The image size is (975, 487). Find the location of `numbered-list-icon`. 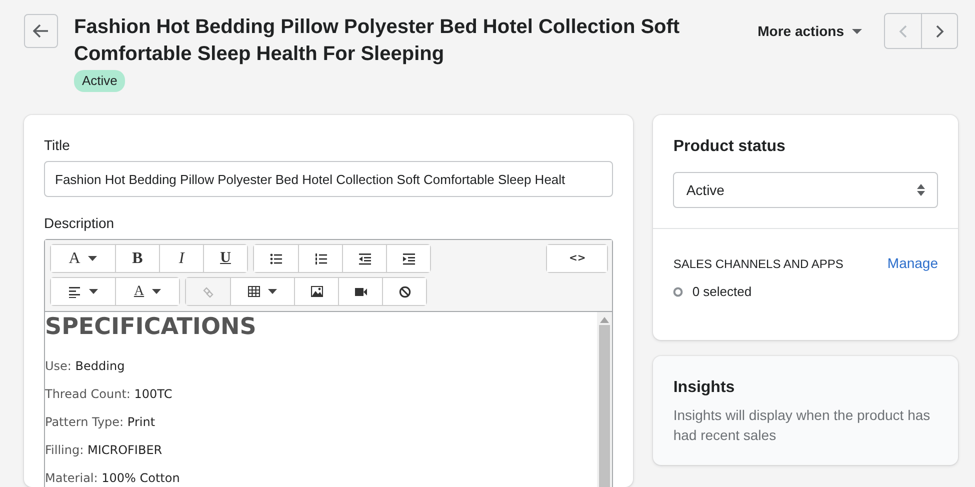

numbered-list-icon is located at coordinates (320, 258).